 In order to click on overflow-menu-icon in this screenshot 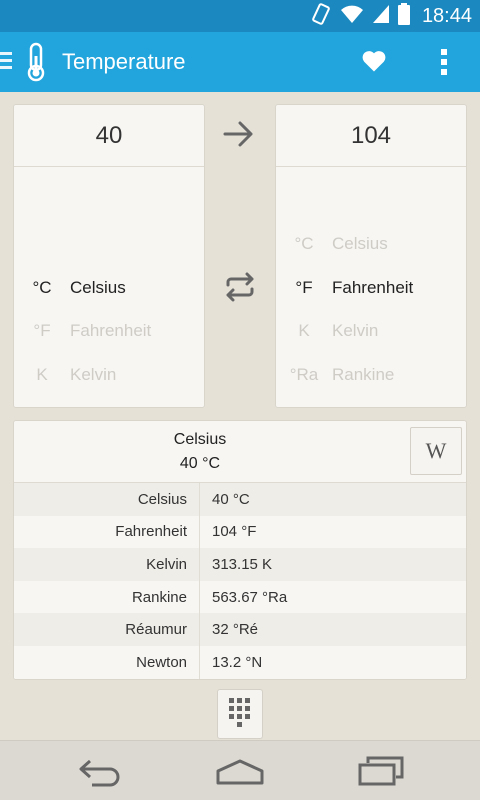, I will do `click(444, 64)`.